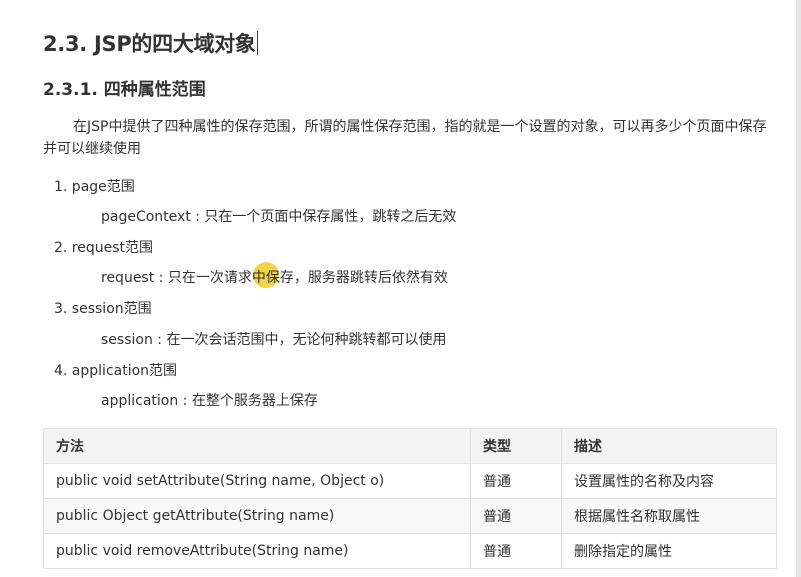 The width and height of the screenshot is (801, 577). I want to click on scope-desc-page: pageContext : 只在一个页面中保存属性，跳转之后无效, so click(279, 217).